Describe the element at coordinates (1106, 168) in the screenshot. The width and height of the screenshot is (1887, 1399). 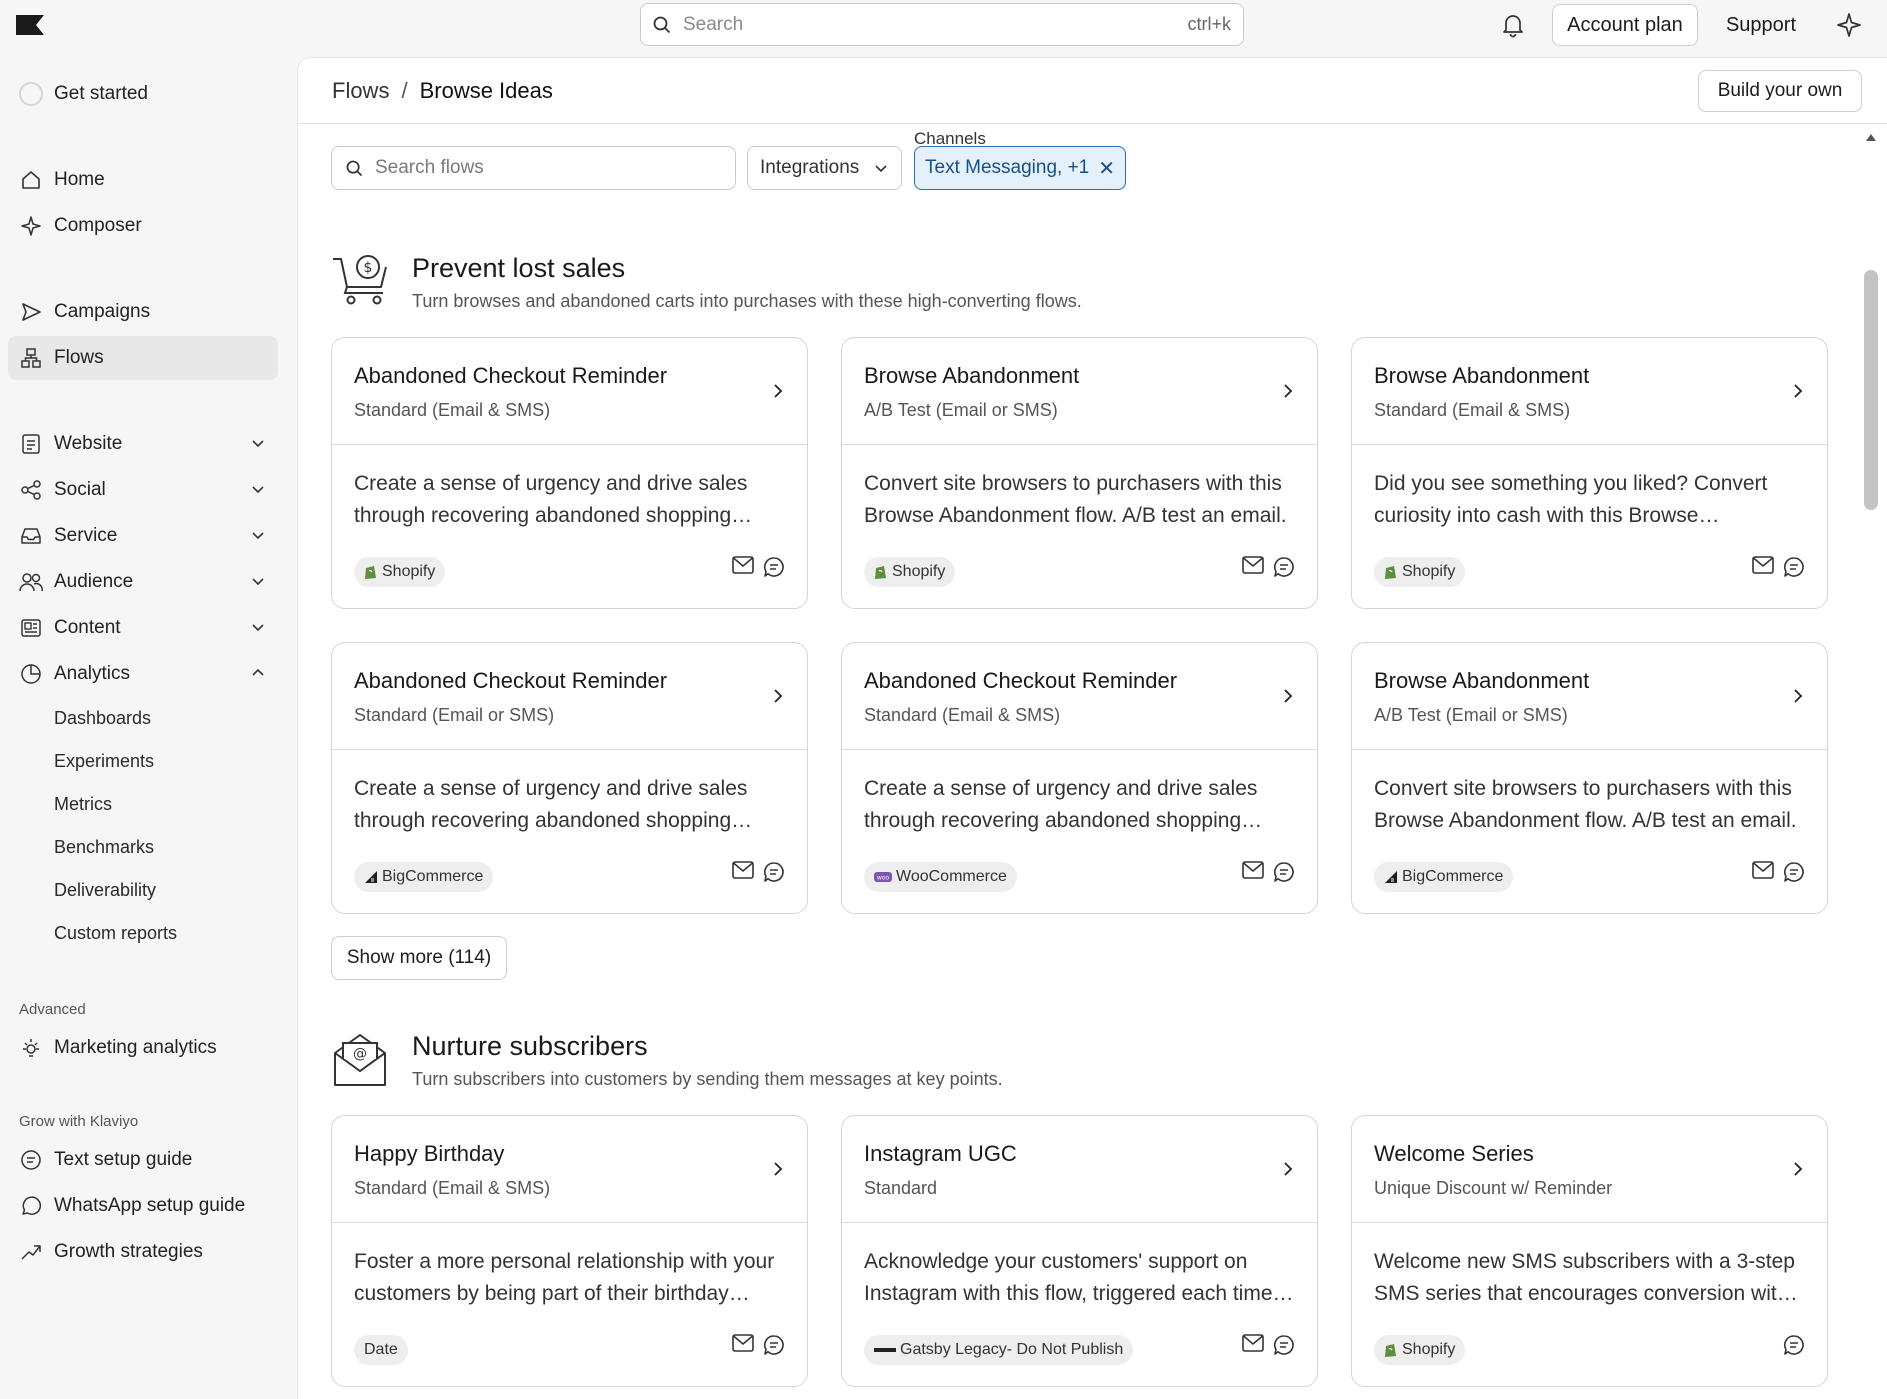
I see `close-icon: ✕` at that location.